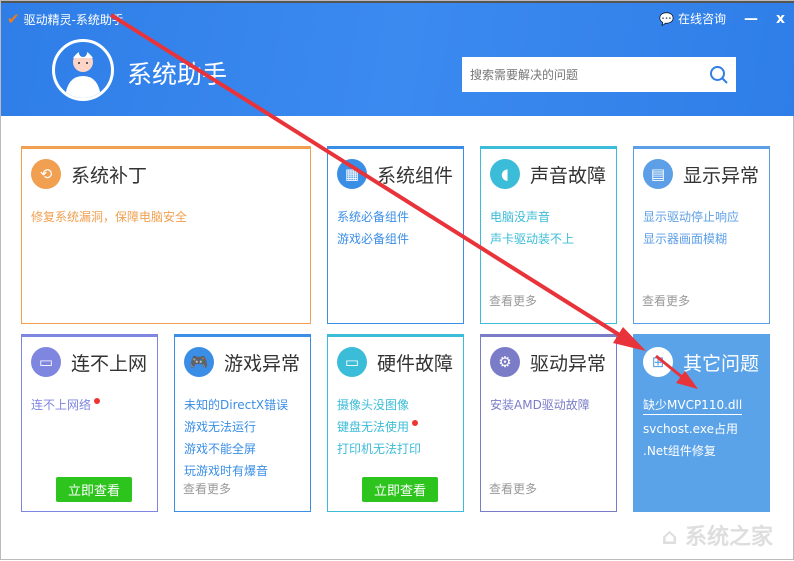 This screenshot has height=561, width=794. What do you see at coordinates (379, 427) in the screenshot?
I see `problem-link: 键盘无法使用` at bounding box center [379, 427].